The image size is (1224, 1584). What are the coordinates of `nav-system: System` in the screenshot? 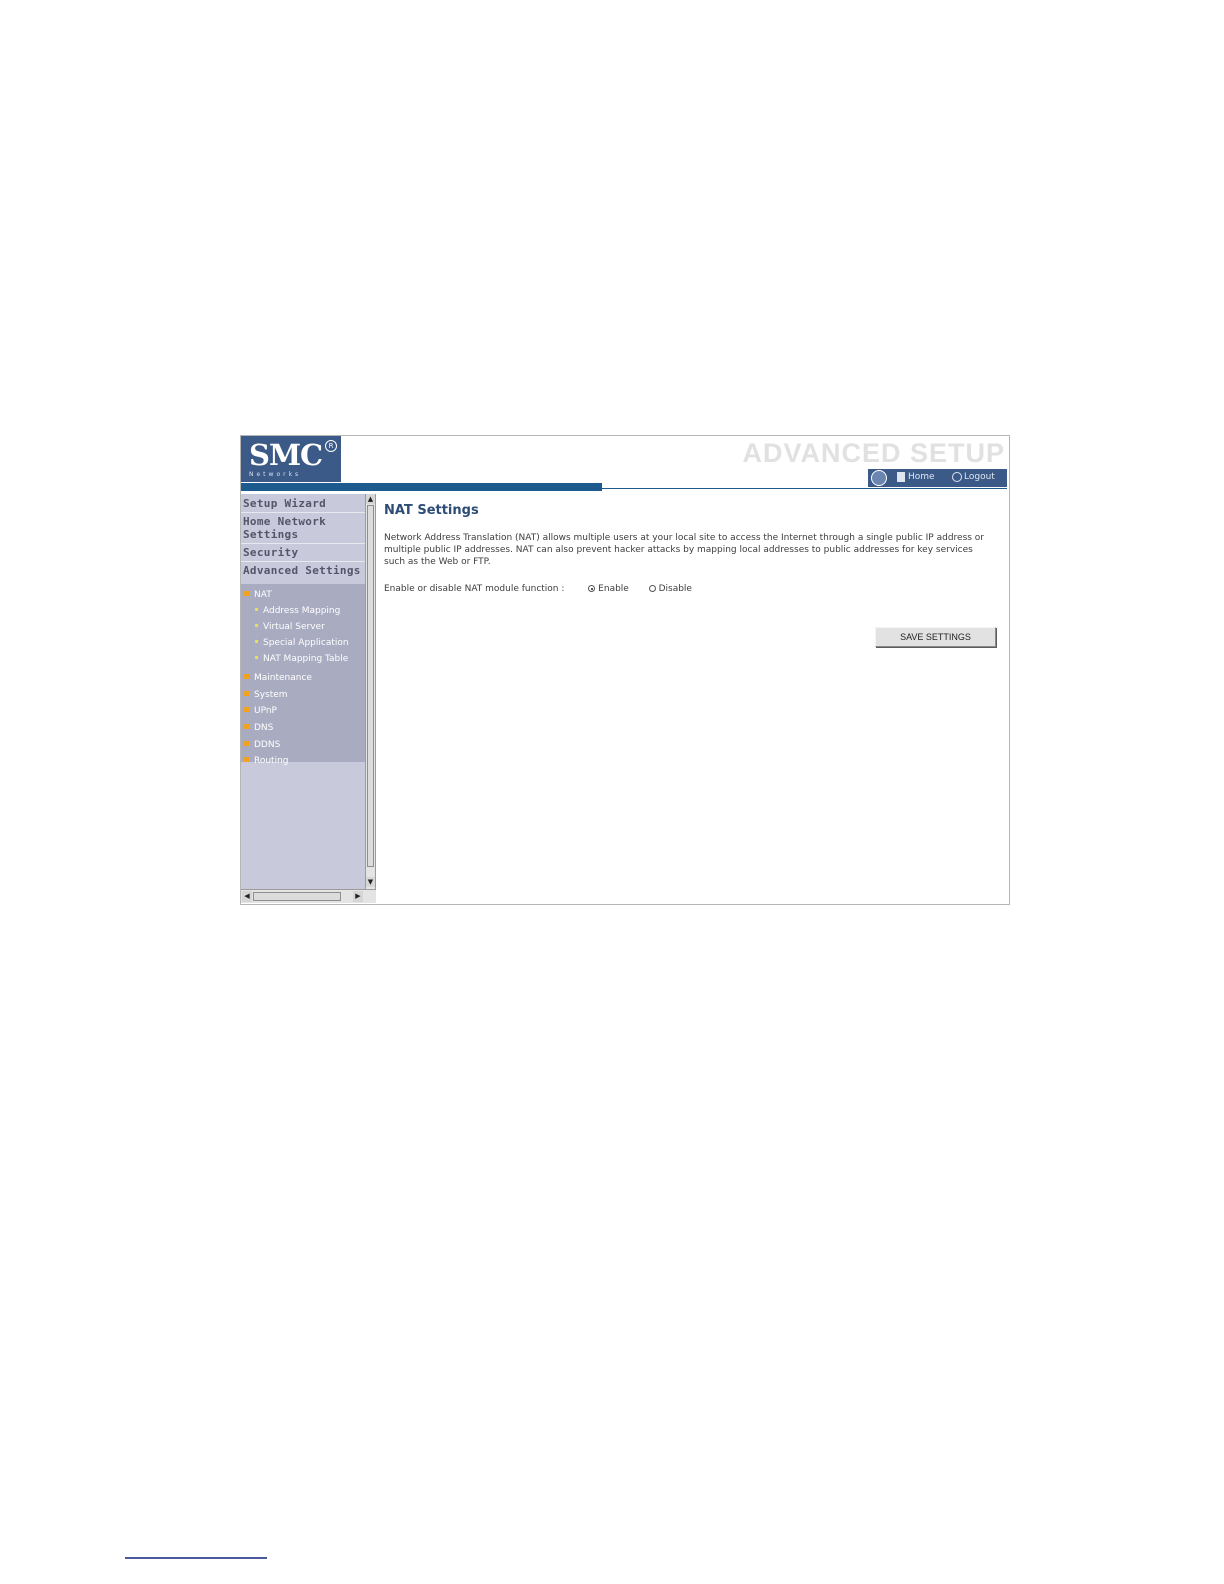 It's located at (266, 695).